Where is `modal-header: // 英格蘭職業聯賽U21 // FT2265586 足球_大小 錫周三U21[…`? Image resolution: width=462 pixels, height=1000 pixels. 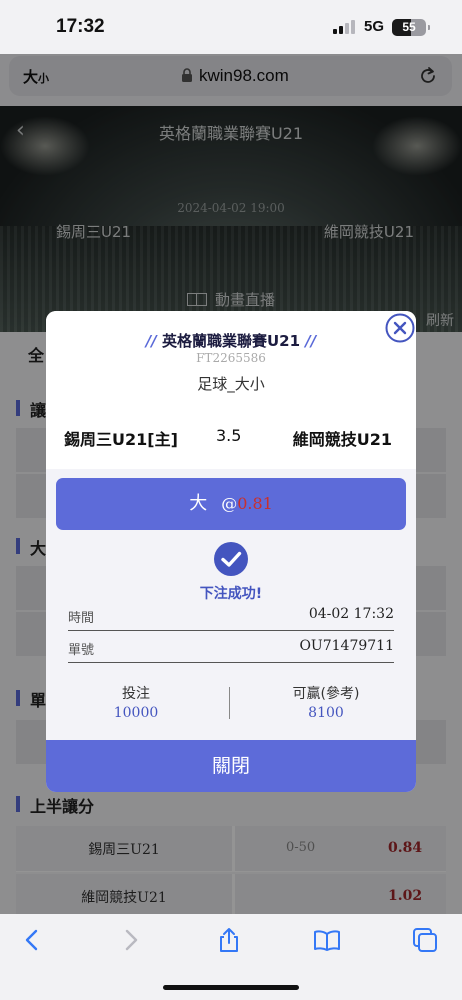 modal-header: // 英格蘭職業聯賽U21 // FT2265586 足球_大小 錫周三U21[… is located at coordinates (231, 390).